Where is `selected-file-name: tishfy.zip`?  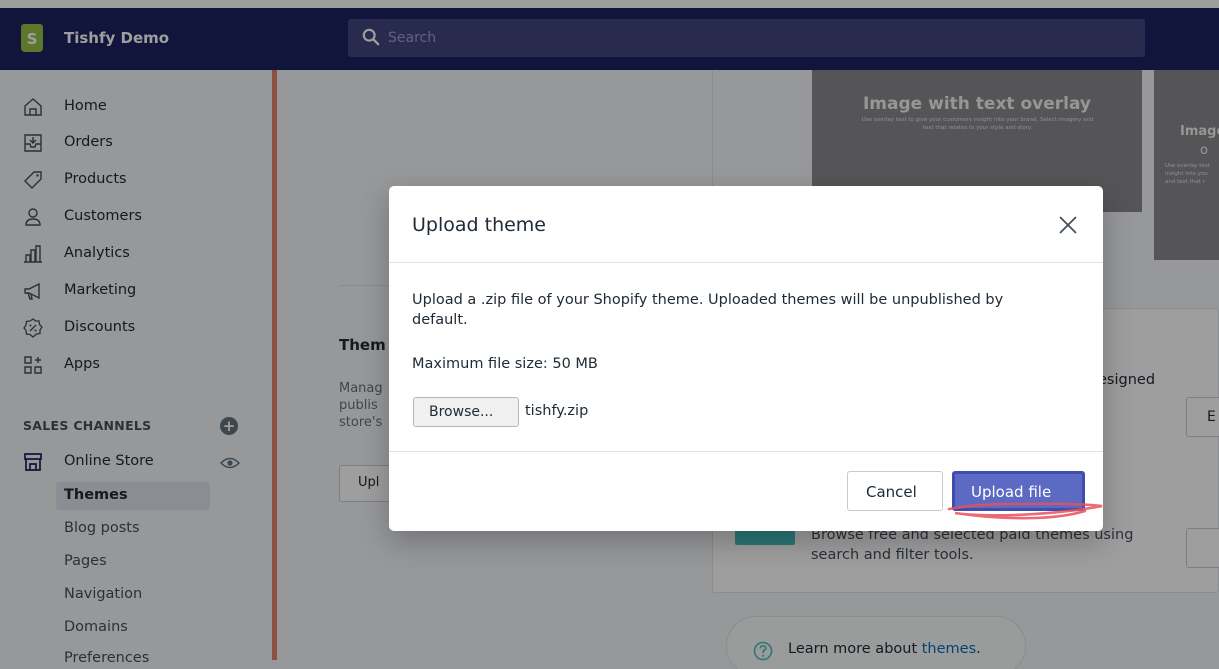 selected-file-name: tishfy.zip is located at coordinates (557, 411).